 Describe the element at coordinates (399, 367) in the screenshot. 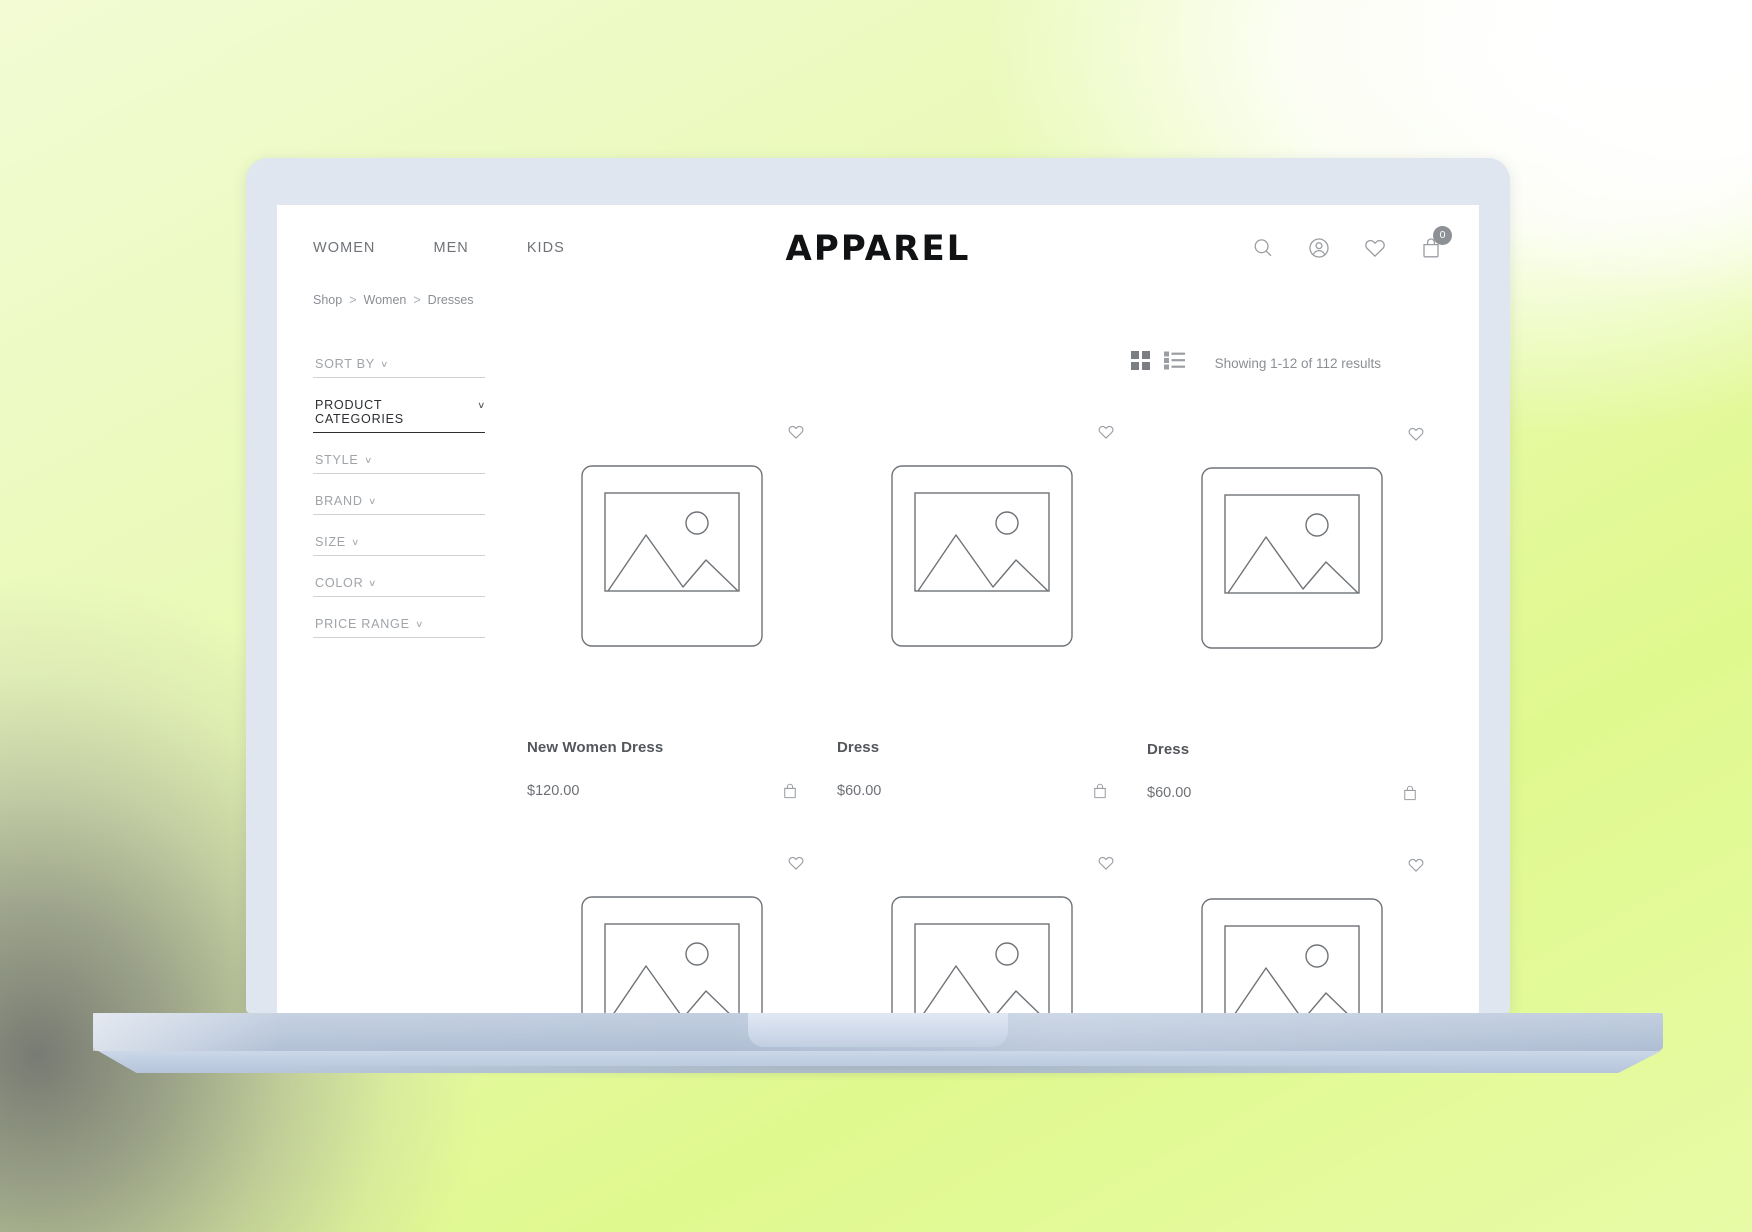

I see `filter-sort-by: SORT BY ∨` at that location.